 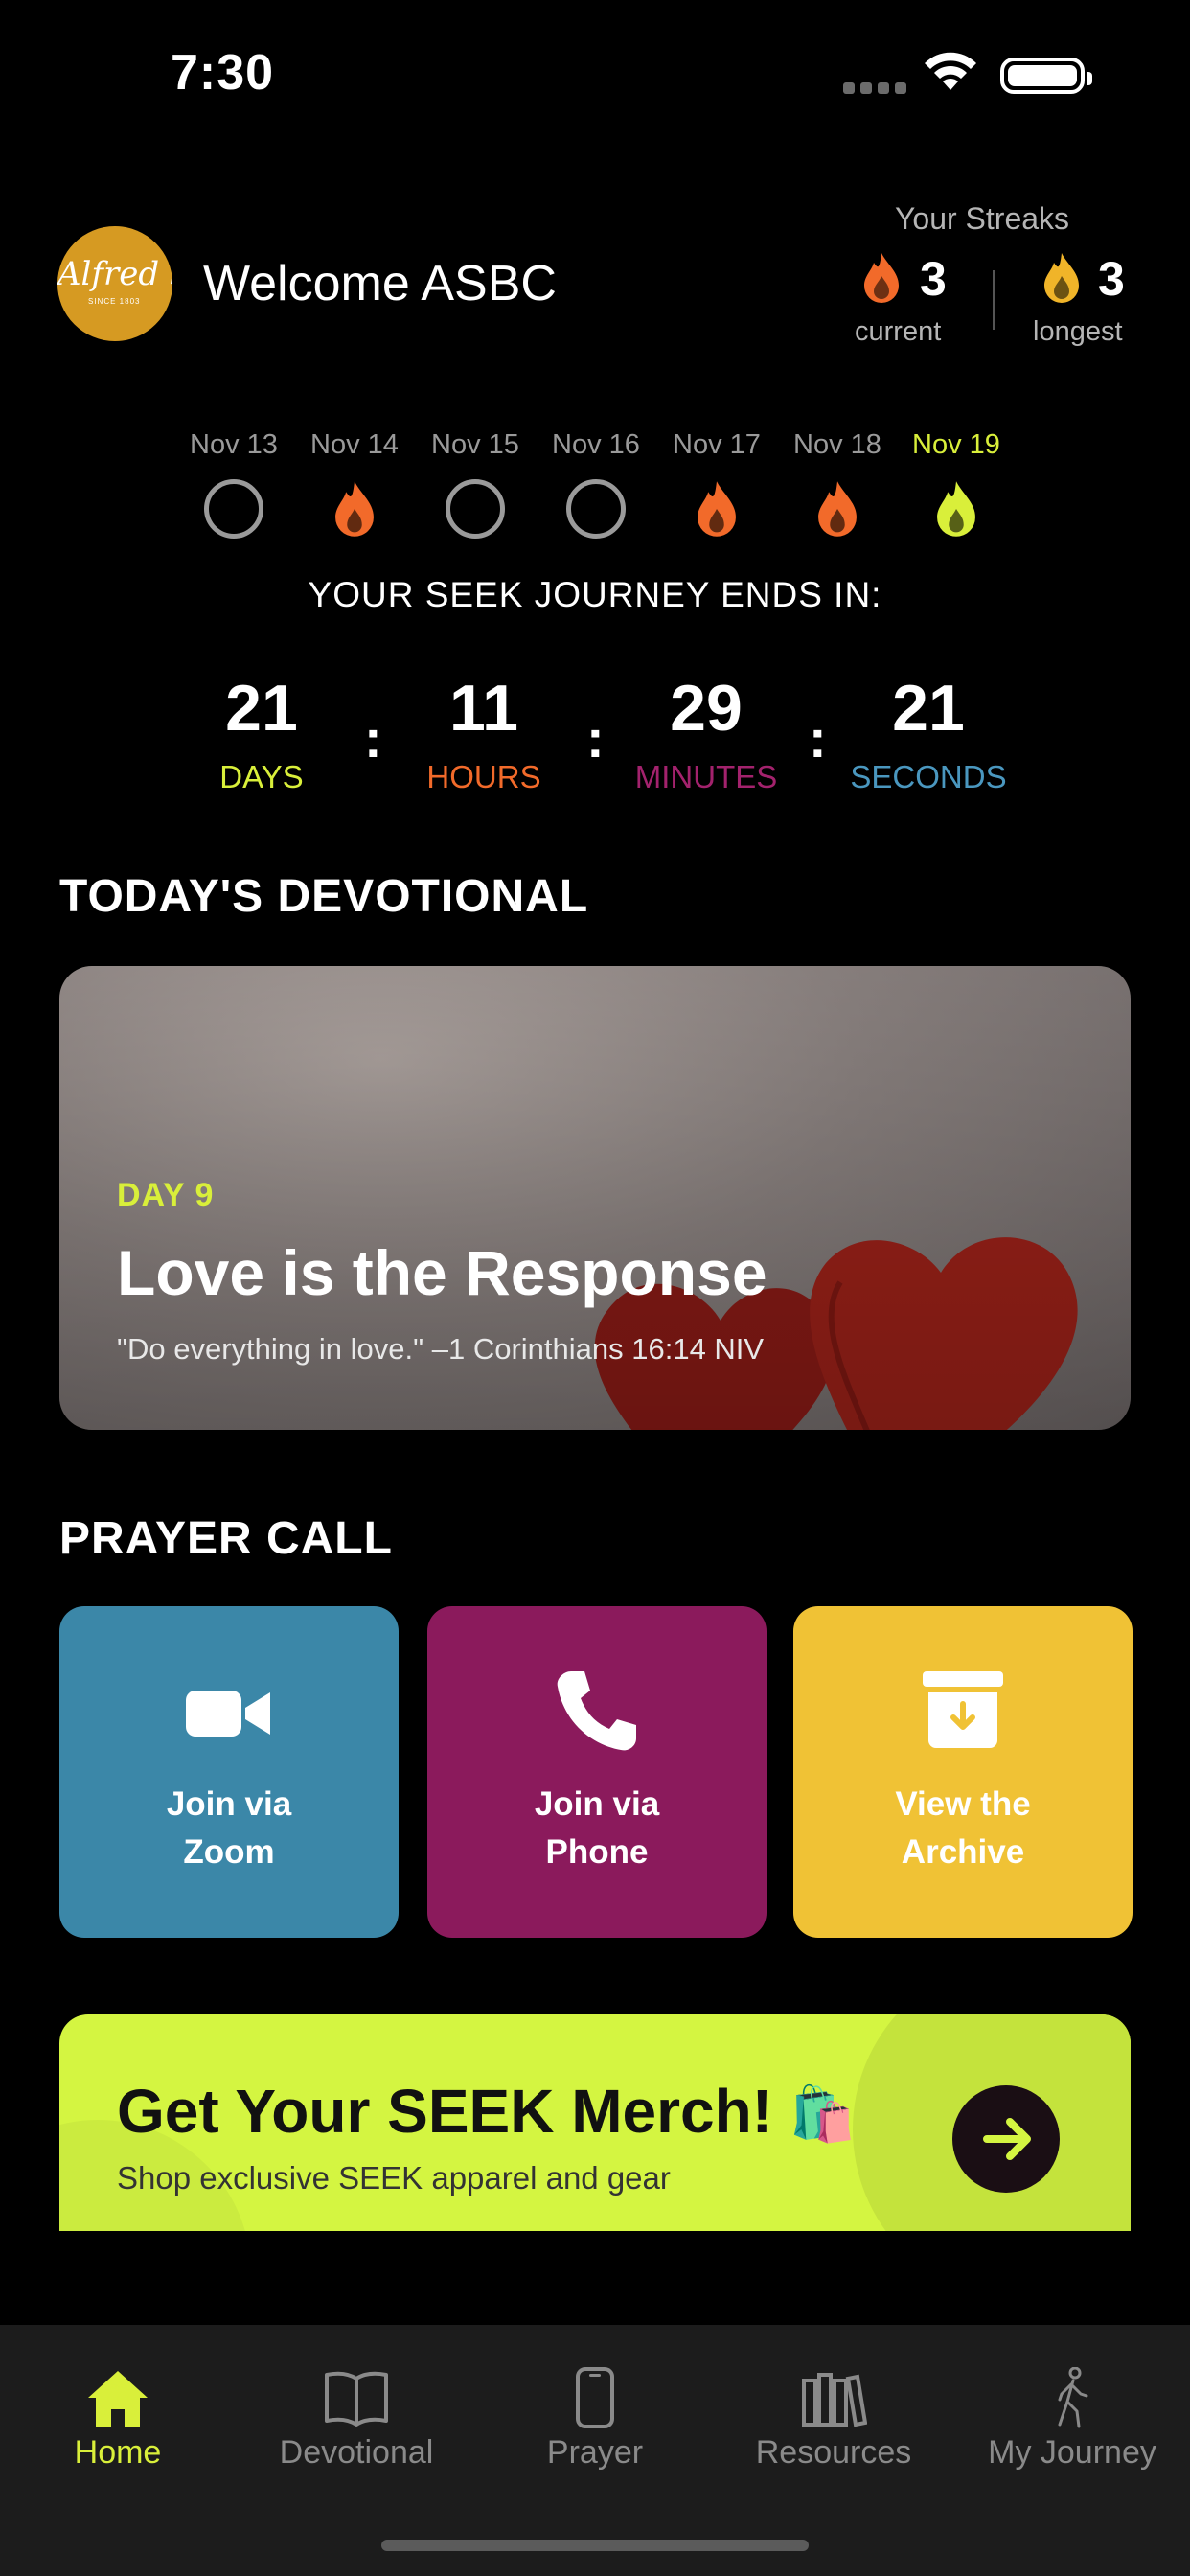 What do you see at coordinates (963, 1709) in the screenshot?
I see `archive-box-icon` at bounding box center [963, 1709].